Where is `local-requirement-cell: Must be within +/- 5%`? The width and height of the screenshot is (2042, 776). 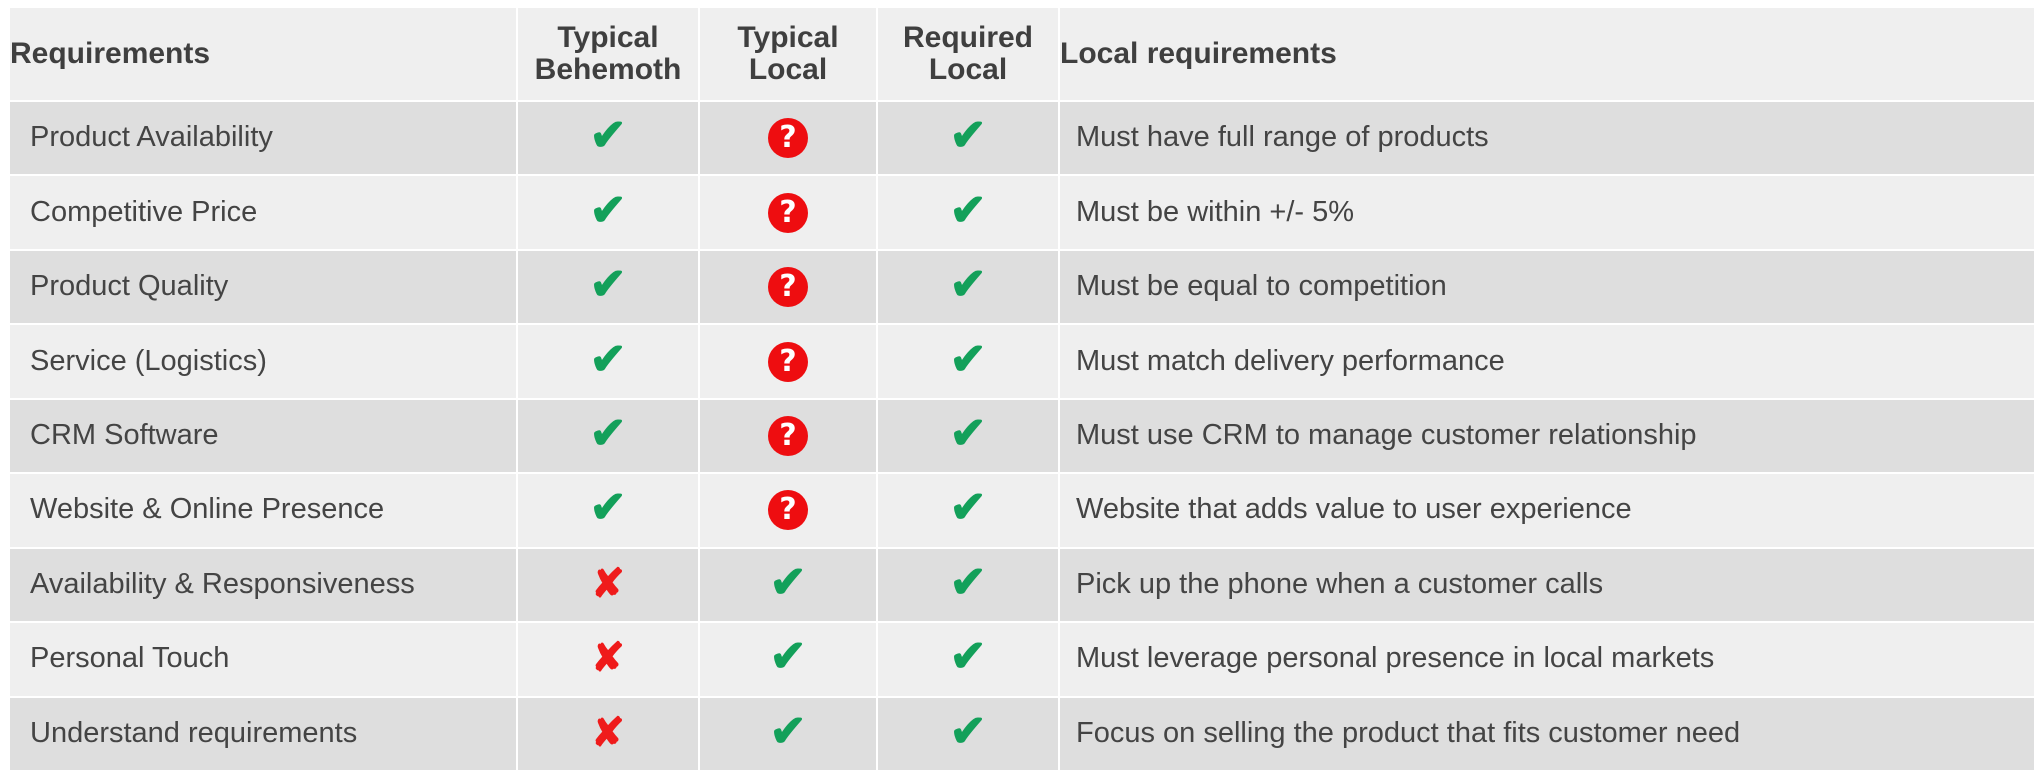 local-requirement-cell: Must be within +/- 5% is located at coordinates (1547, 212).